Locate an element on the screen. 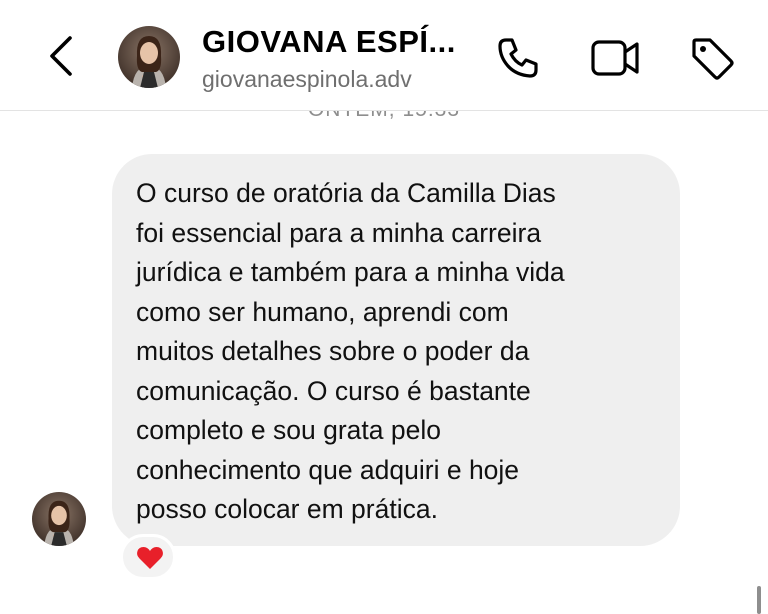  message-line: muitos detalhes sobre o poder da is located at coordinates (333, 351).